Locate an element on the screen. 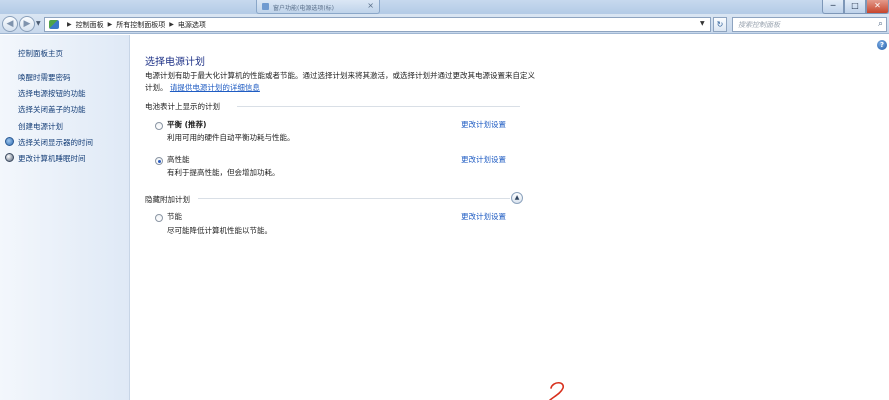 This screenshot has width=889, height=400. plan-radio-high-performance is located at coordinates (159, 161).